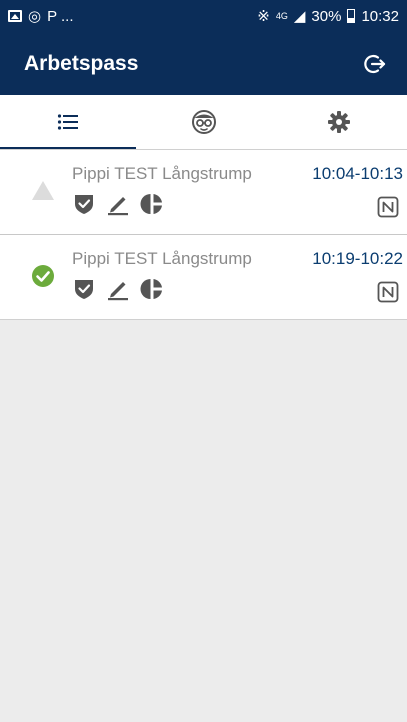  Describe the element at coordinates (281, 16) in the screenshot. I see `network-type: 4G` at that location.